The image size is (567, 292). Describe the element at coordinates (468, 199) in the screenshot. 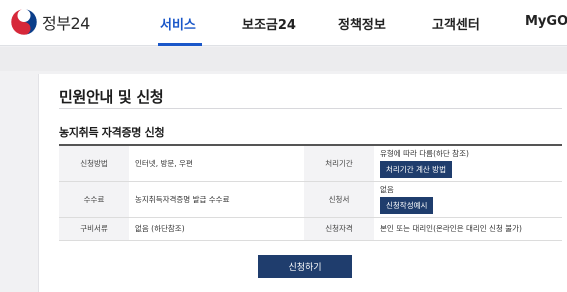

I see `value-application-form: 없음 신청작성예시` at that location.